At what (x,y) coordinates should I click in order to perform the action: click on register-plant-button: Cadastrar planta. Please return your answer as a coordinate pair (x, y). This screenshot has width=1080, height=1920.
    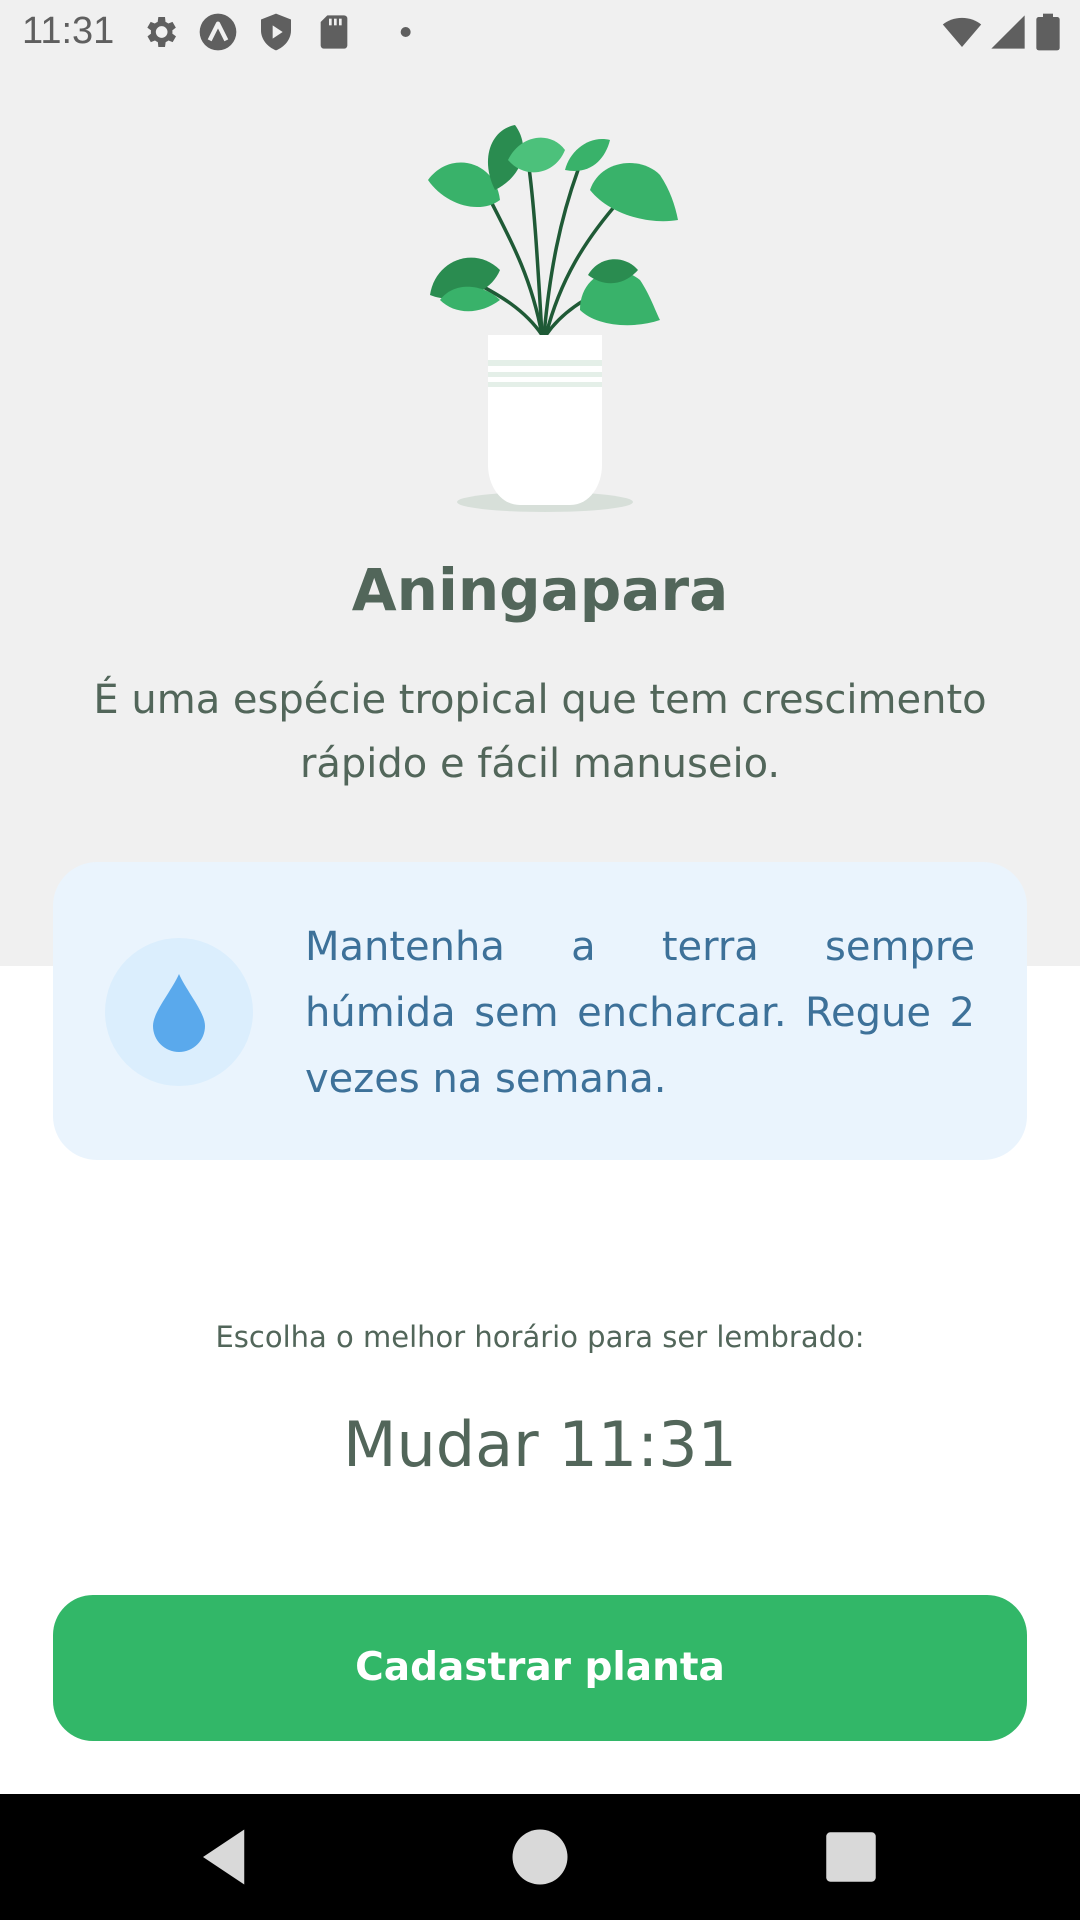
    Looking at the image, I should click on (540, 1668).